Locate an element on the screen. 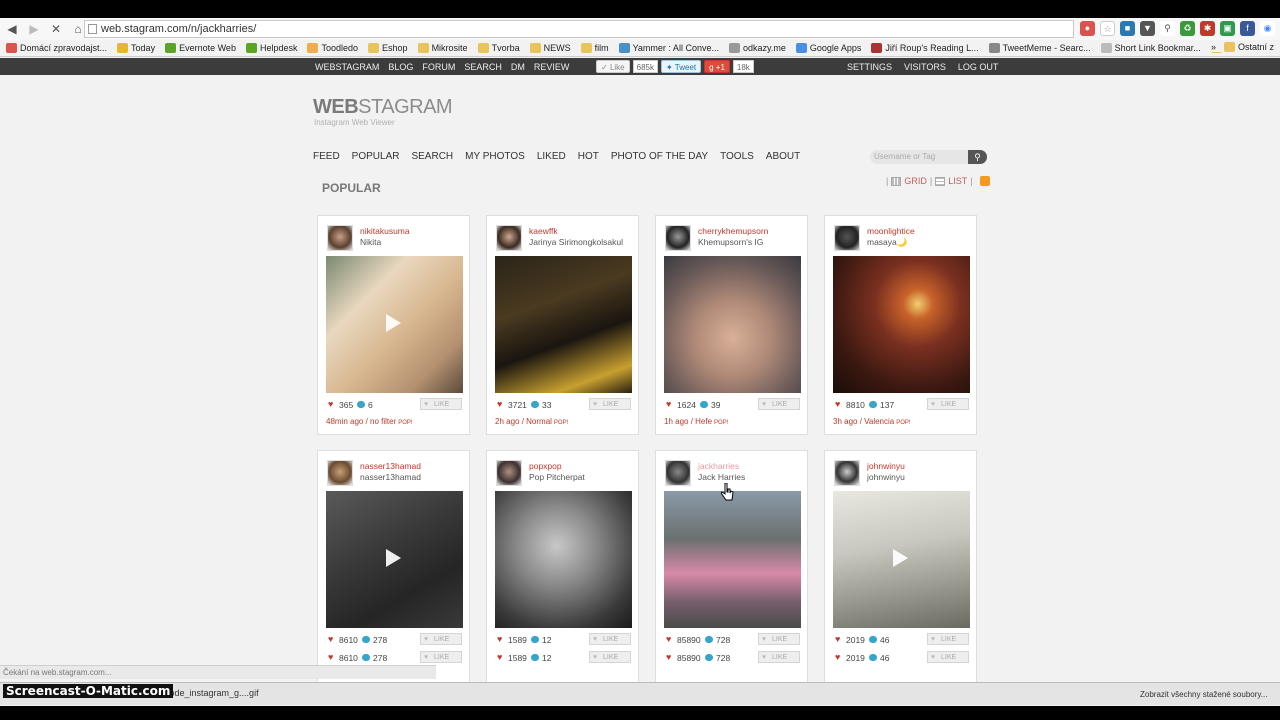 The width and height of the screenshot is (1280, 720). post-username: kaewffk is located at coordinates (543, 231).